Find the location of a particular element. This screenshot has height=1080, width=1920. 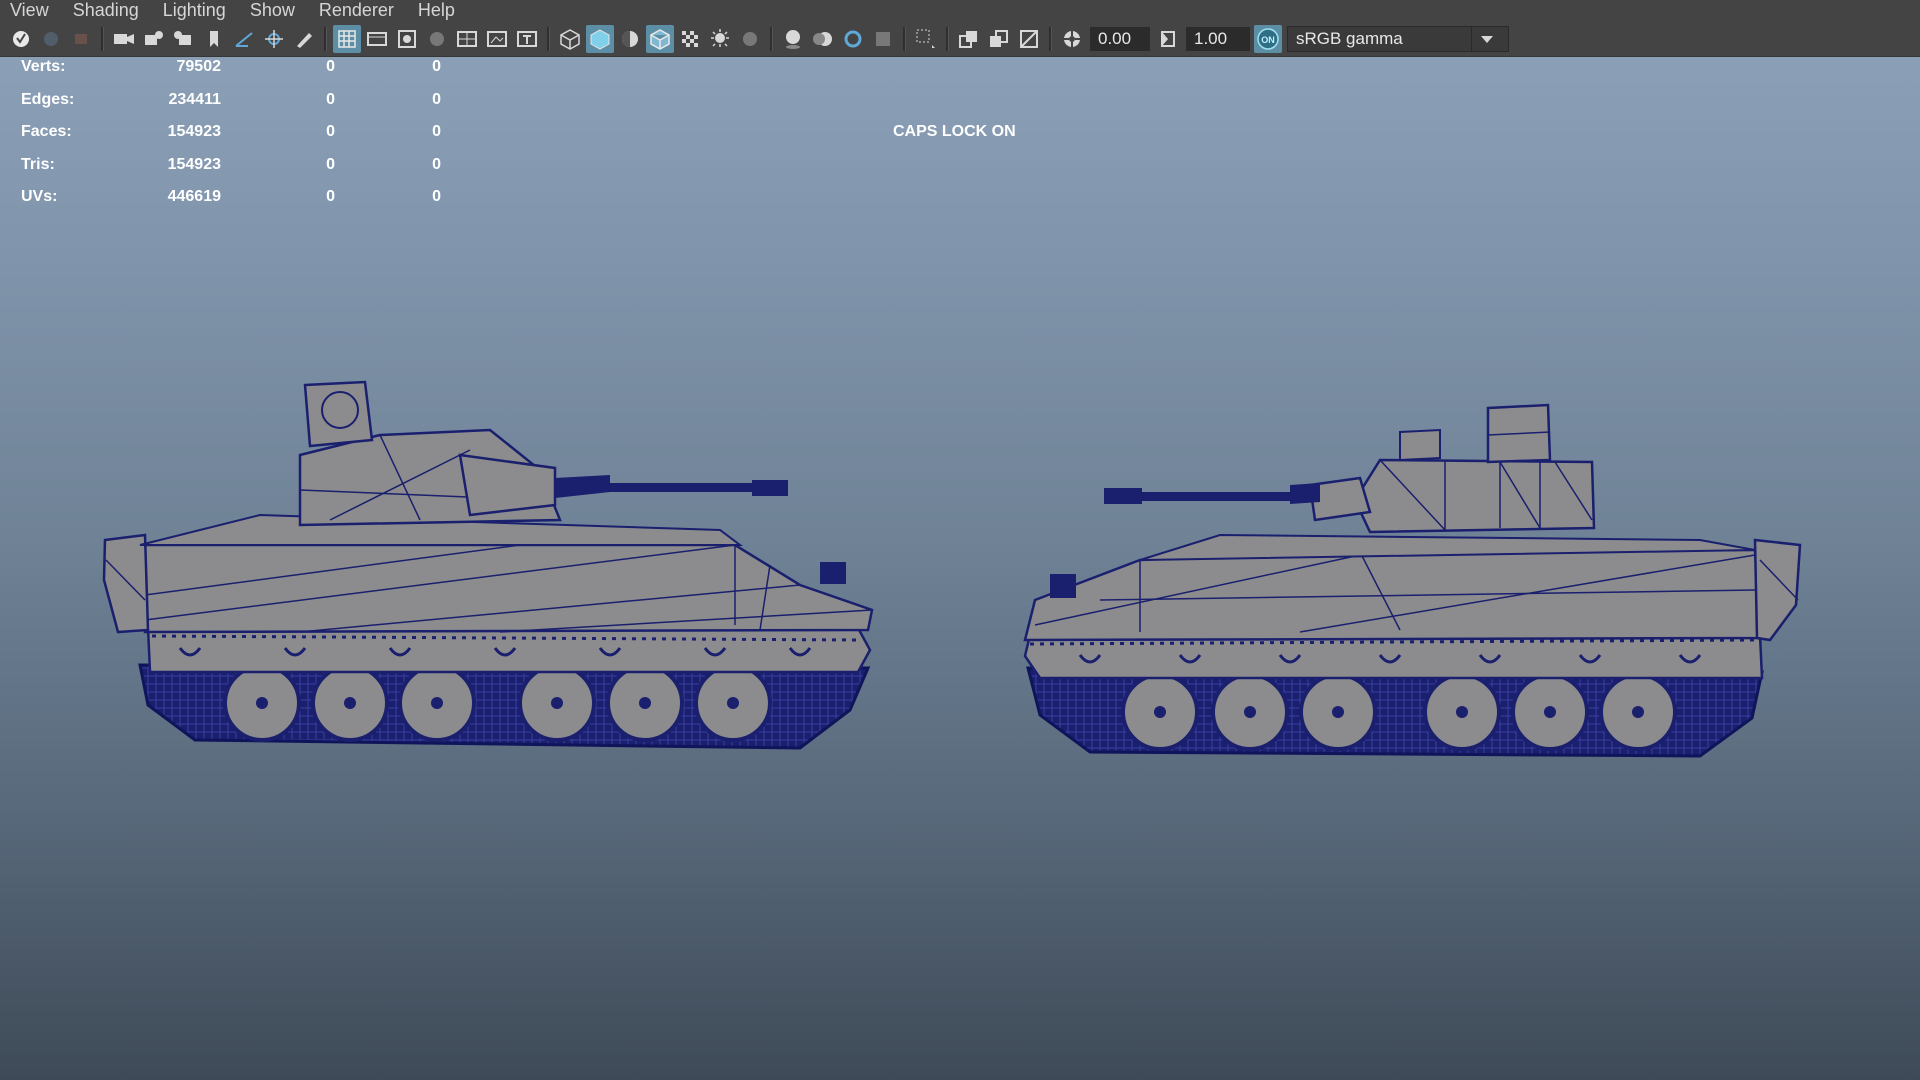

grease-pencil-icon is located at coordinates (304, 39).